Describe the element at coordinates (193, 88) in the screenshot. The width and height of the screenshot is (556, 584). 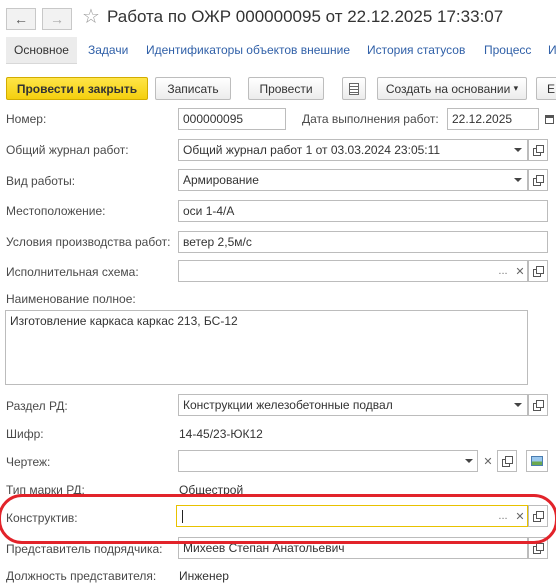
I see `save-button: Записать` at that location.